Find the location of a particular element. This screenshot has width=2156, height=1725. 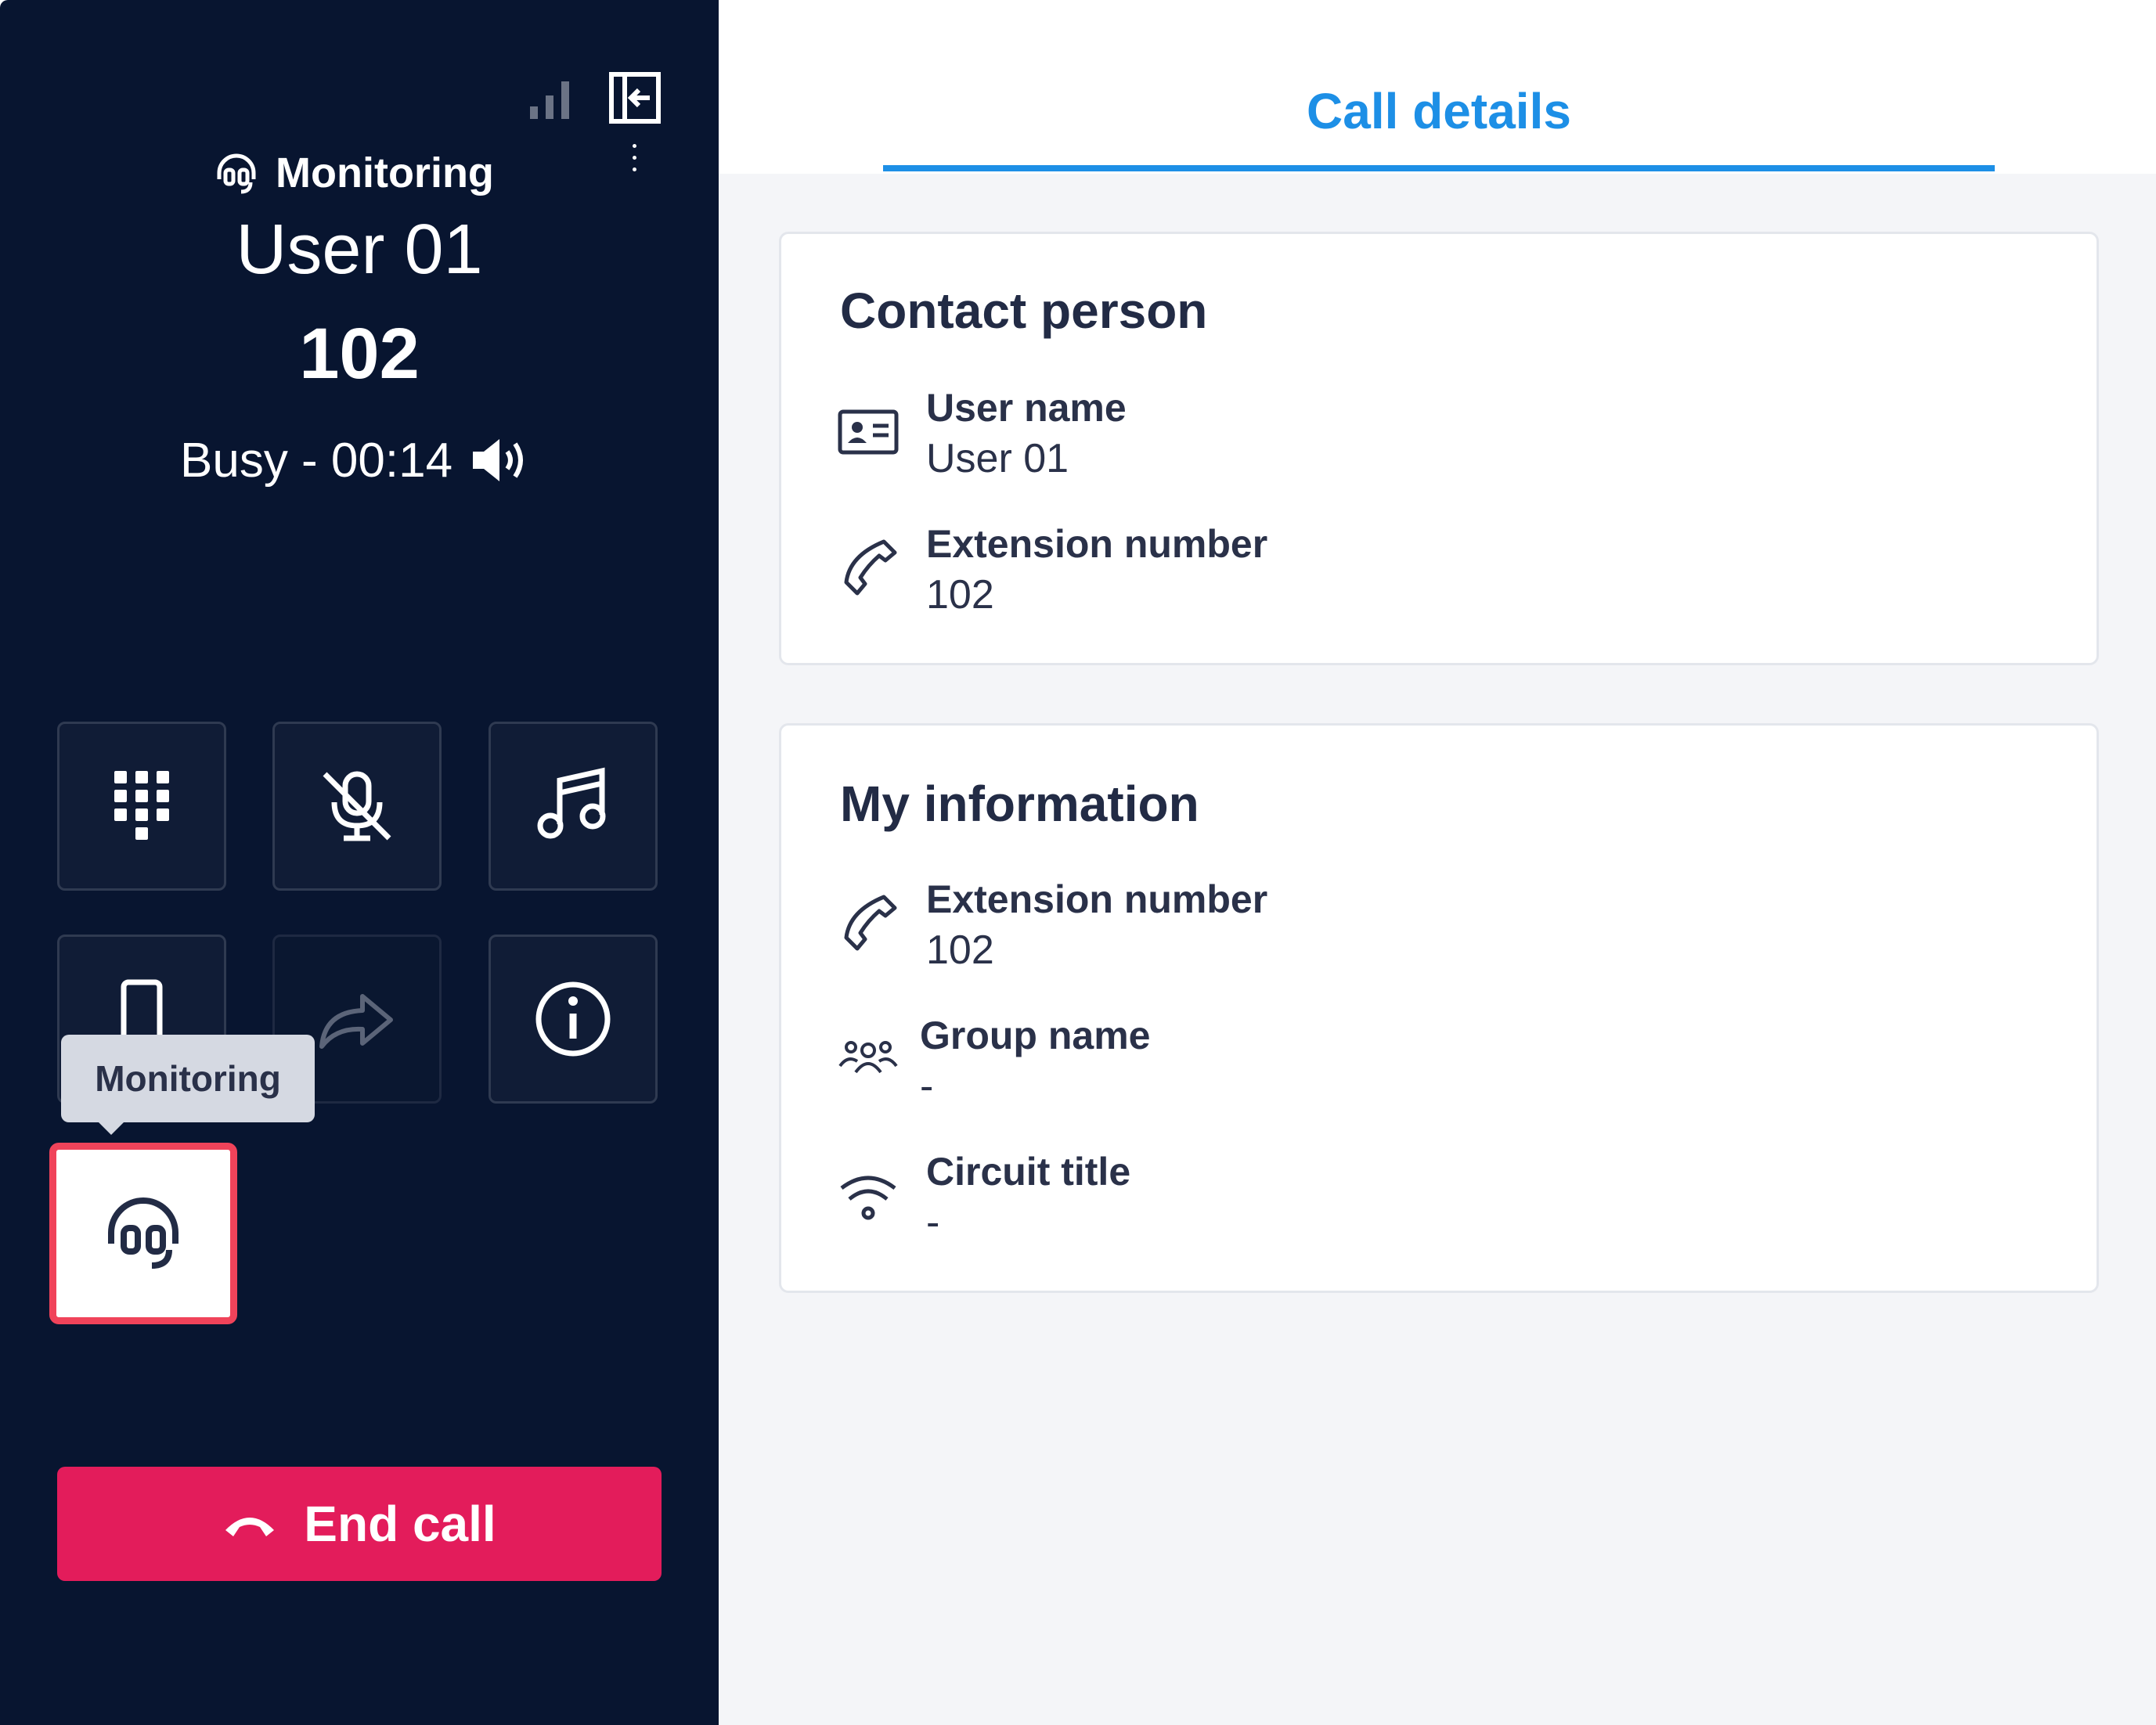

my-information-title: My information is located at coordinates (1019, 804).